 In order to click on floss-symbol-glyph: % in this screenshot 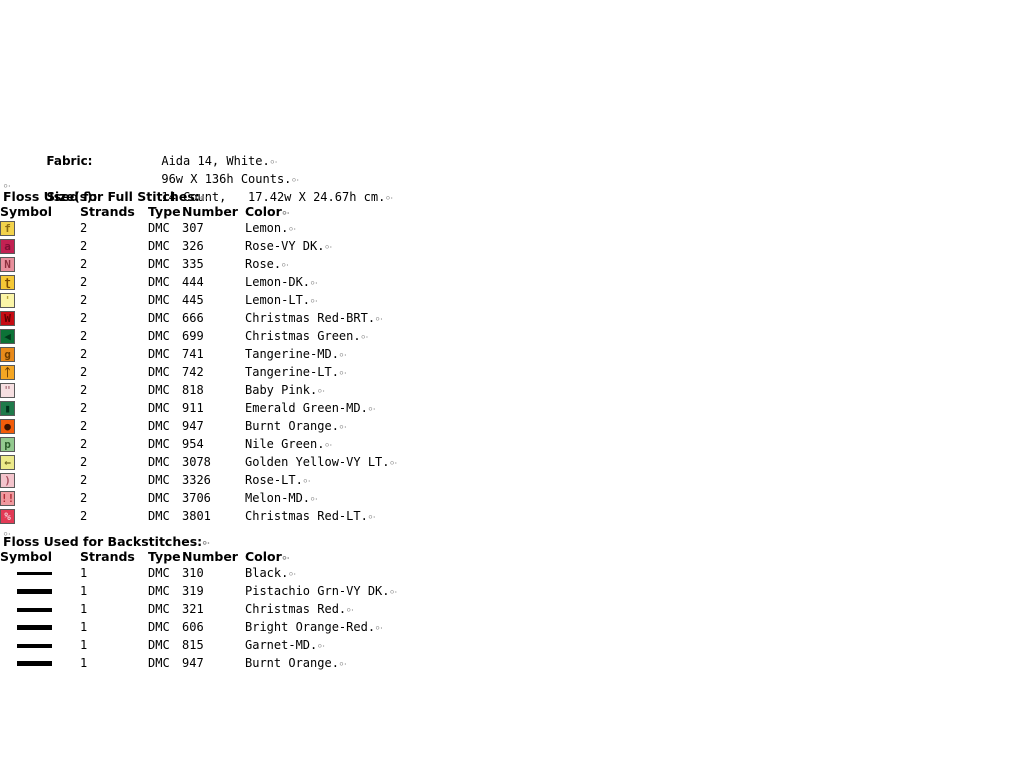, I will do `click(7, 516)`.